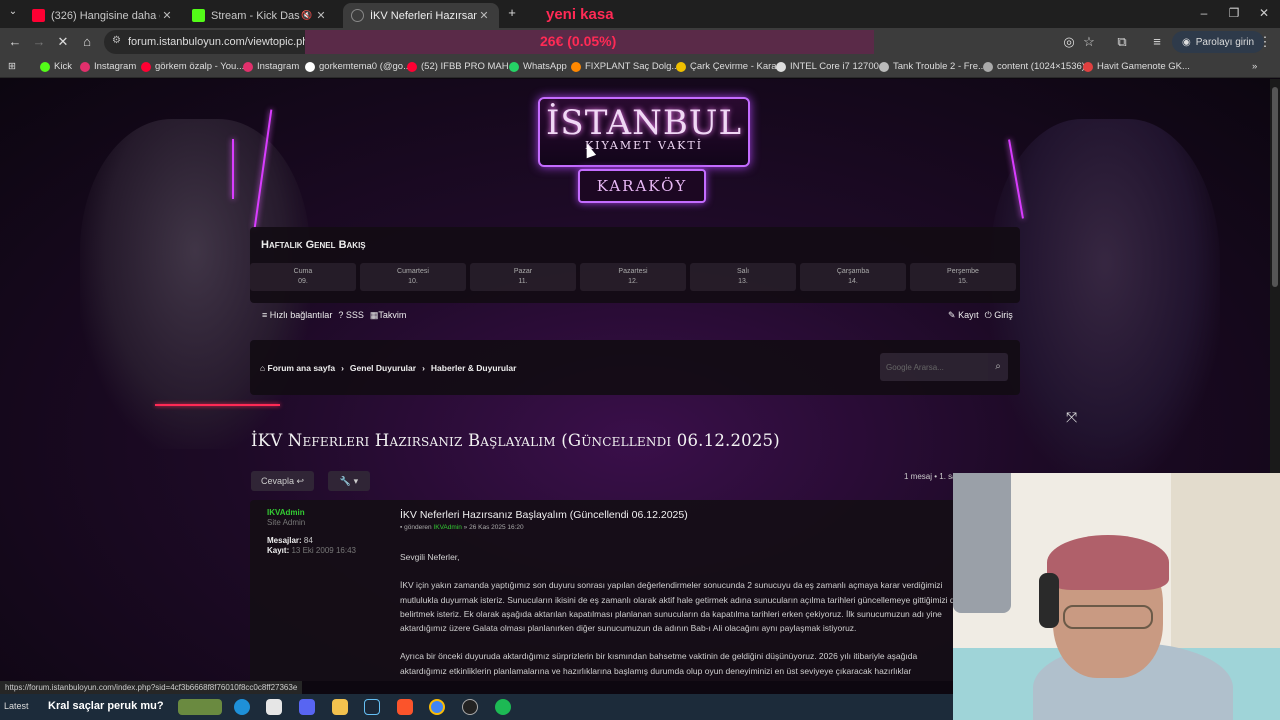 The image size is (1280, 720). What do you see at coordinates (63, 42) in the screenshot?
I see `stop-loading-button: ✕` at bounding box center [63, 42].